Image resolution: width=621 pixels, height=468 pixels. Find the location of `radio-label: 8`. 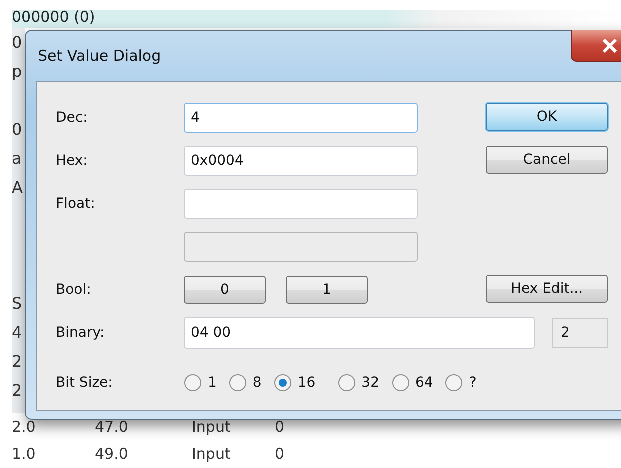

radio-label: 8 is located at coordinates (257, 383).